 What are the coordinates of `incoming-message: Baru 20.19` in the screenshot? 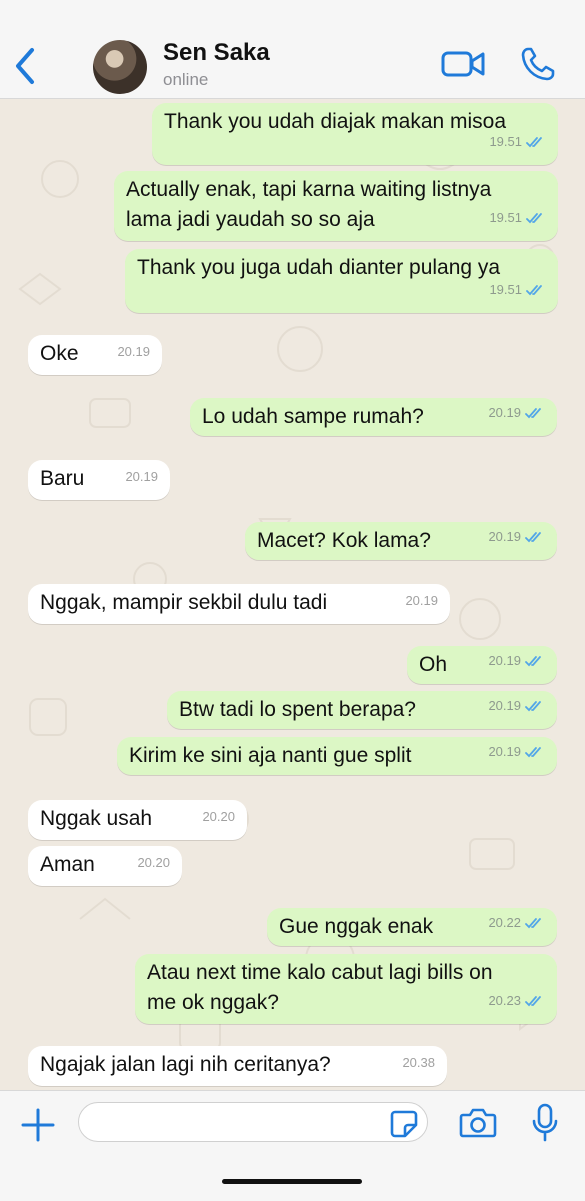 It's located at (99, 480).